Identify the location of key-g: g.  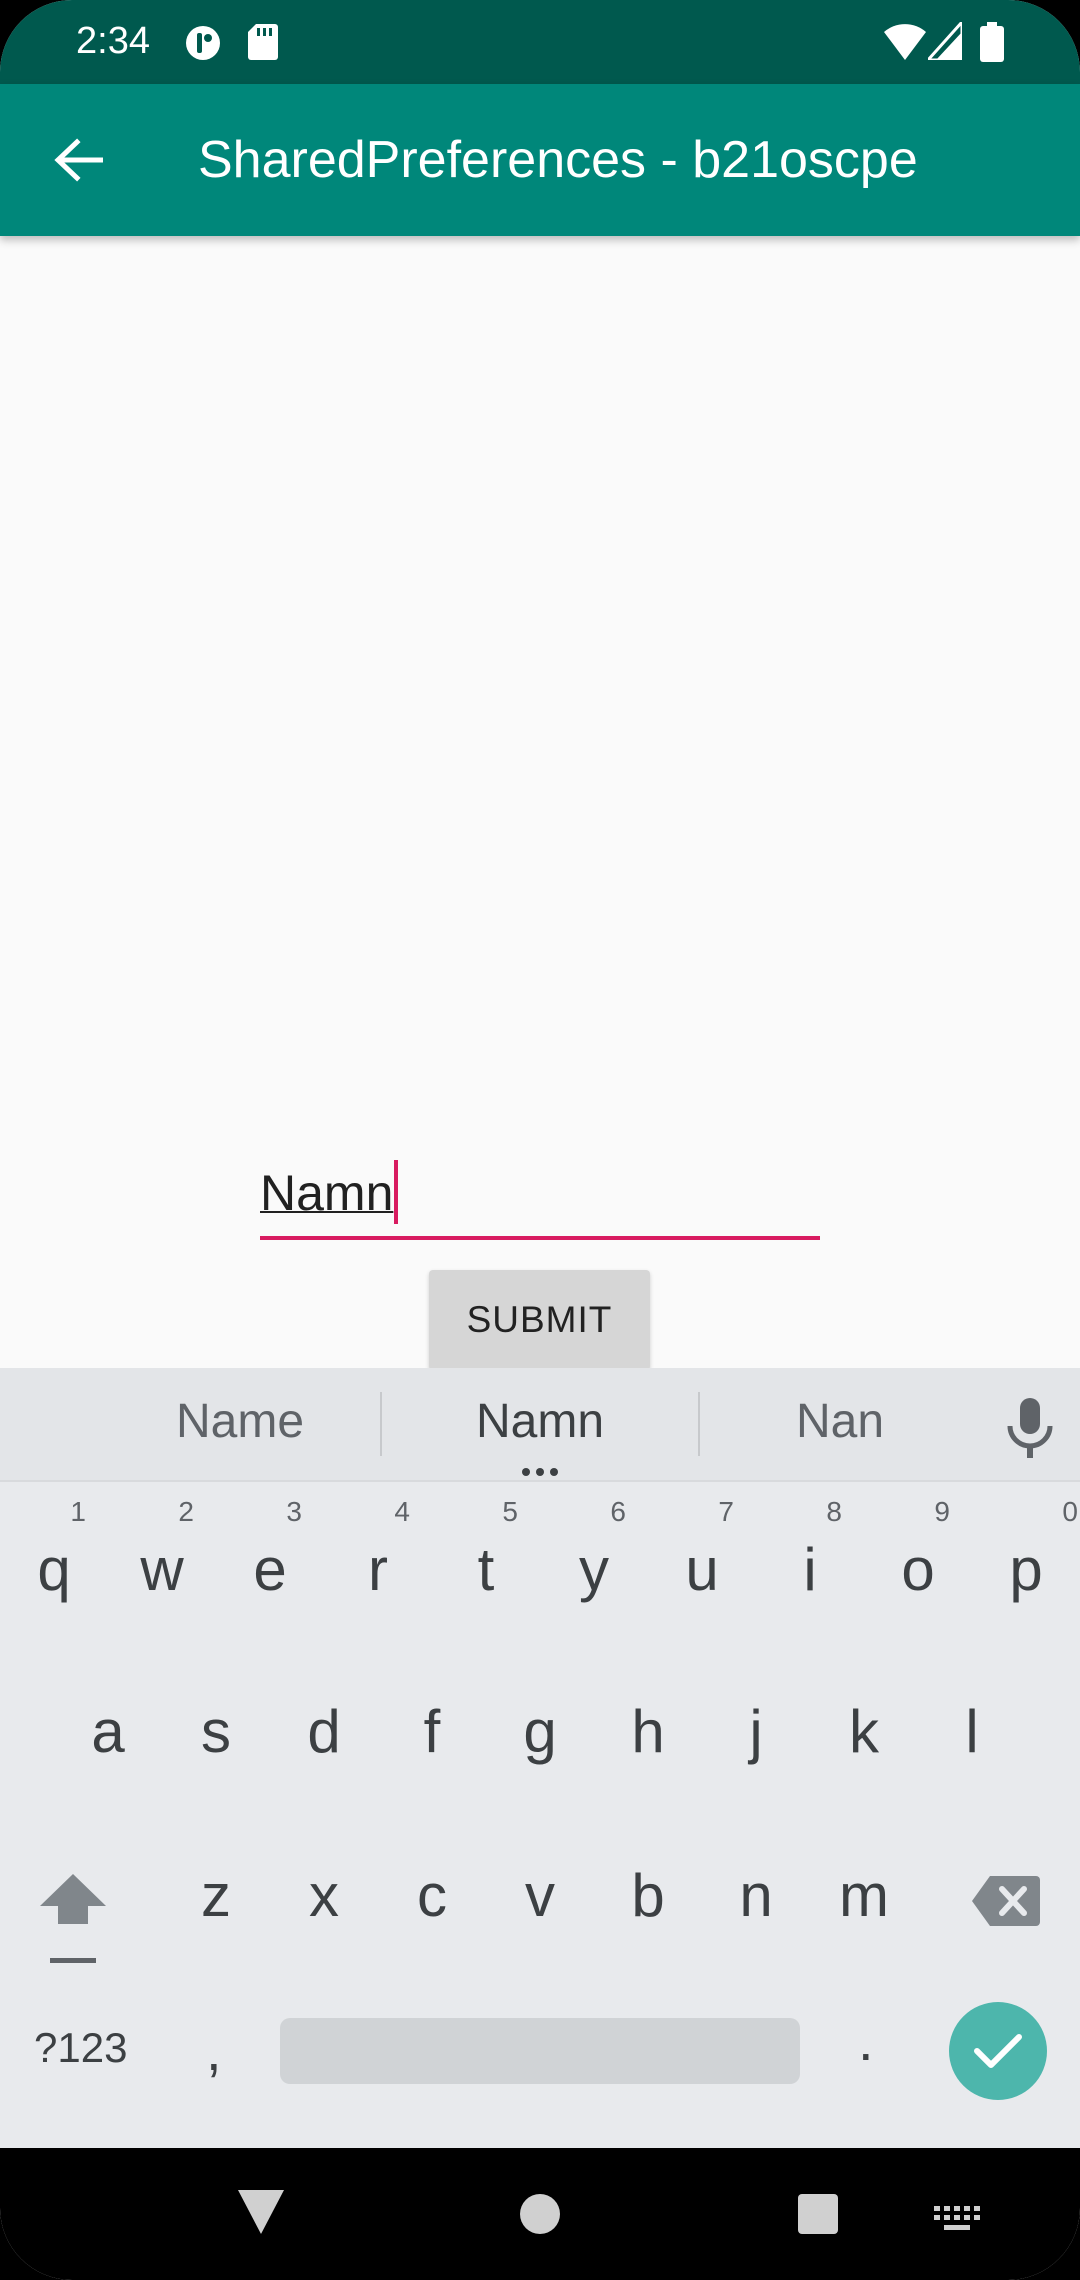
(540, 1730).